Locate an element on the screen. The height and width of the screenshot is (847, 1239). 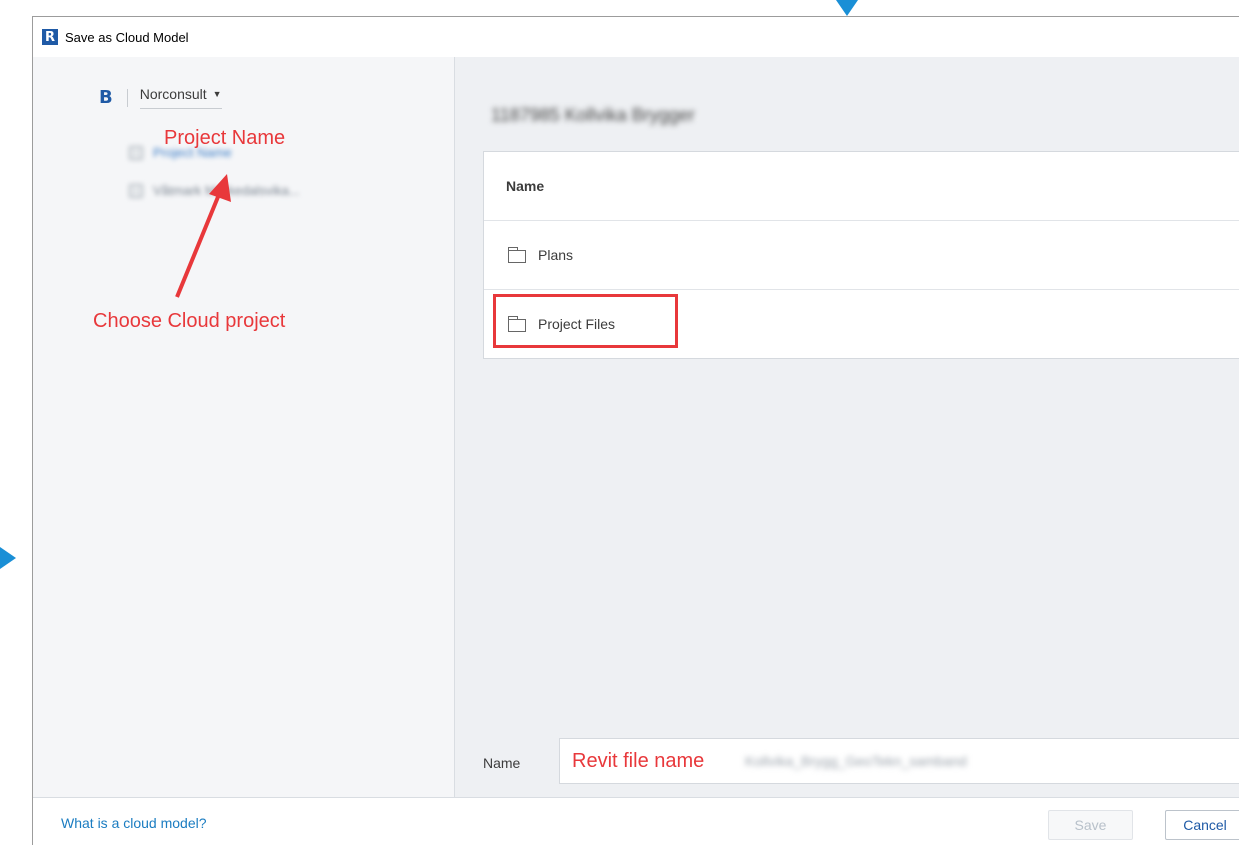
save-button: Save is located at coordinates (1090, 825).